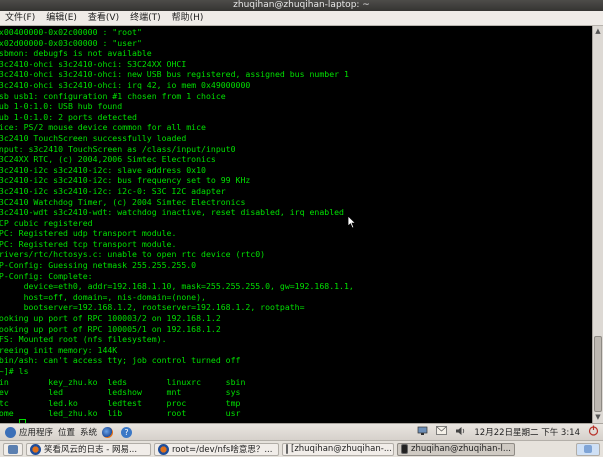 This screenshot has height=457, width=603. What do you see at coordinates (120, 413) in the screenshot?
I see `terminal-line: home led_zhu.ko lib root usr` at bounding box center [120, 413].